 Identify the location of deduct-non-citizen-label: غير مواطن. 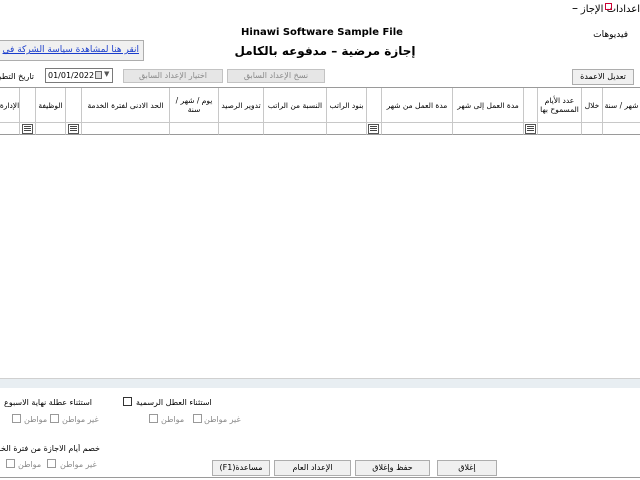
(78, 464).